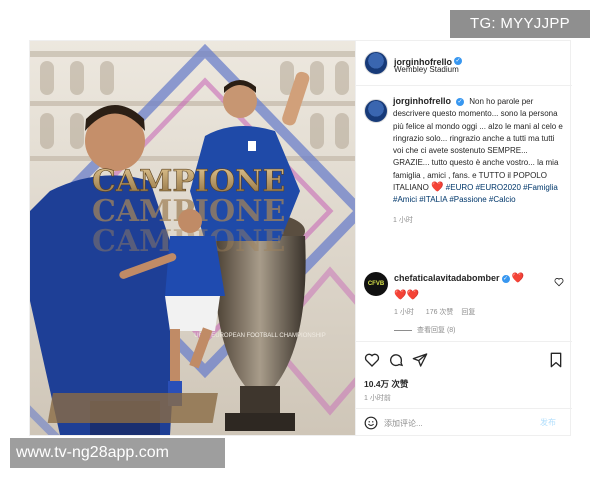  I want to click on post-header: jorginhofrello ✓ Wembley Stadium, so click(464, 63).